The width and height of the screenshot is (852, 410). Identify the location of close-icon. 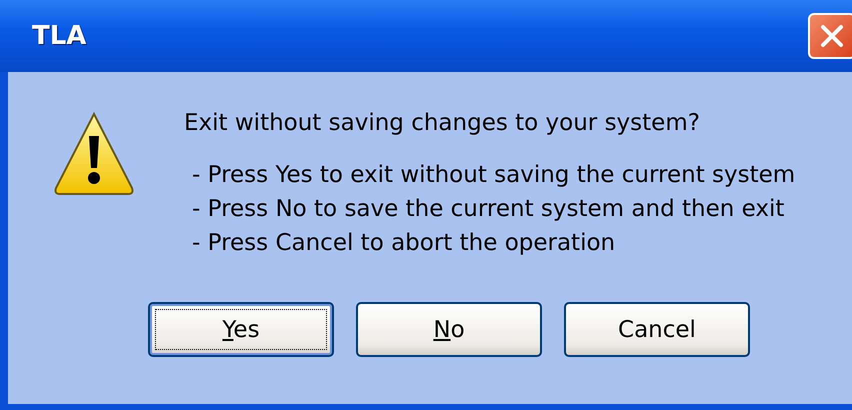
(832, 36).